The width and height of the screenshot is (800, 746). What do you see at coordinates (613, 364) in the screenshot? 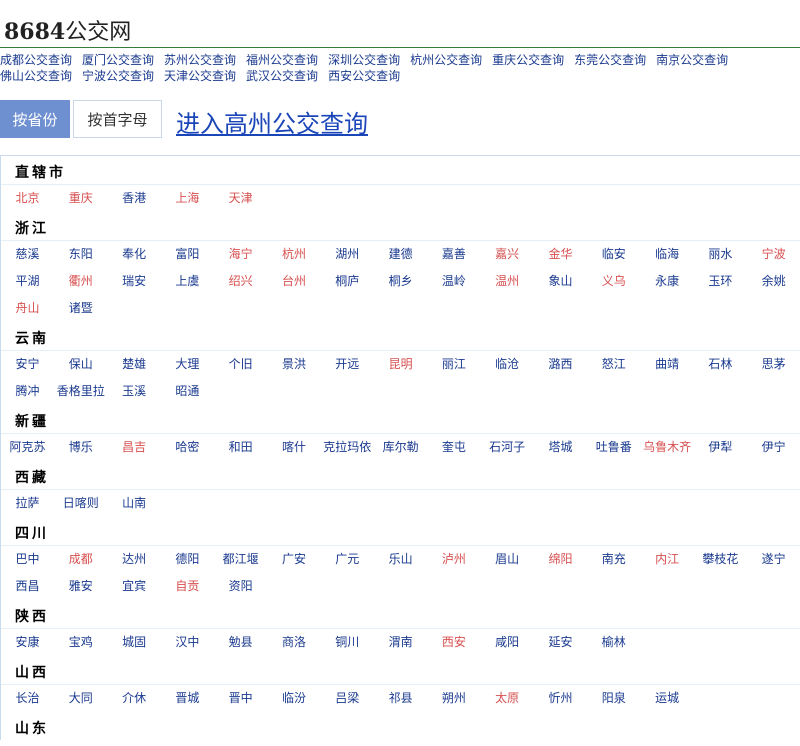
I see `city-link: 怒江` at bounding box center [613, 364].